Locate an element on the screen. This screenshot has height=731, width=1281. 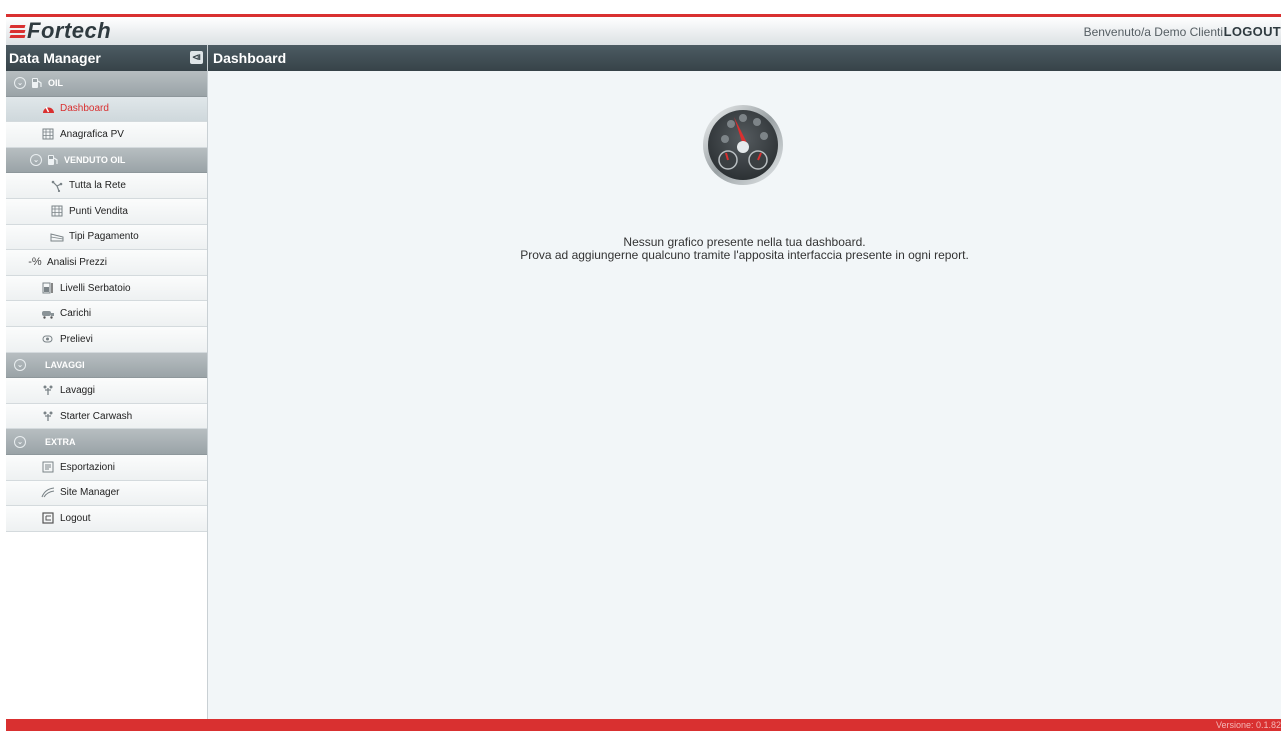
sidebar-item-label: Tipi Pagamento is located at coordinates (104, 237).